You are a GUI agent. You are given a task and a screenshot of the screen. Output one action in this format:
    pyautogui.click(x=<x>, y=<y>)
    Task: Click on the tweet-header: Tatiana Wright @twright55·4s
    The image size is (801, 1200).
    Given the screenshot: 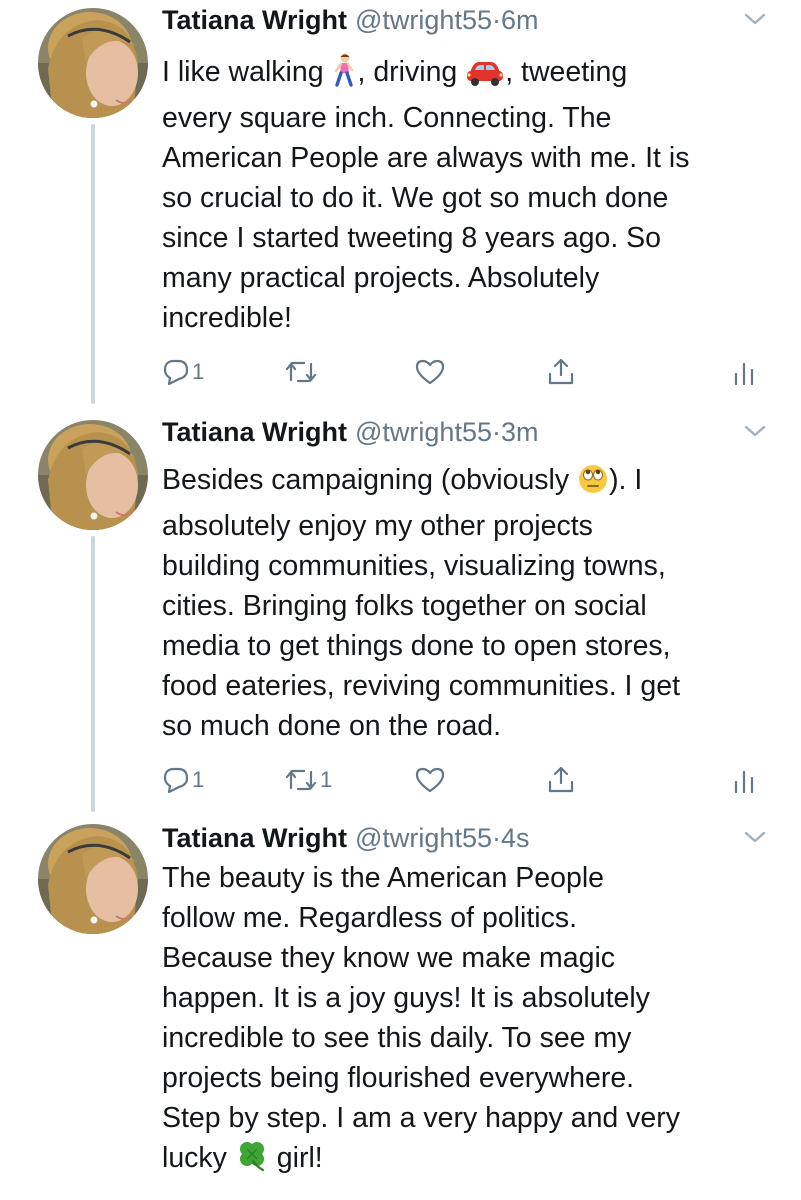 What is the action you would take?
    pyautogui.click(x=346, y=838)
    